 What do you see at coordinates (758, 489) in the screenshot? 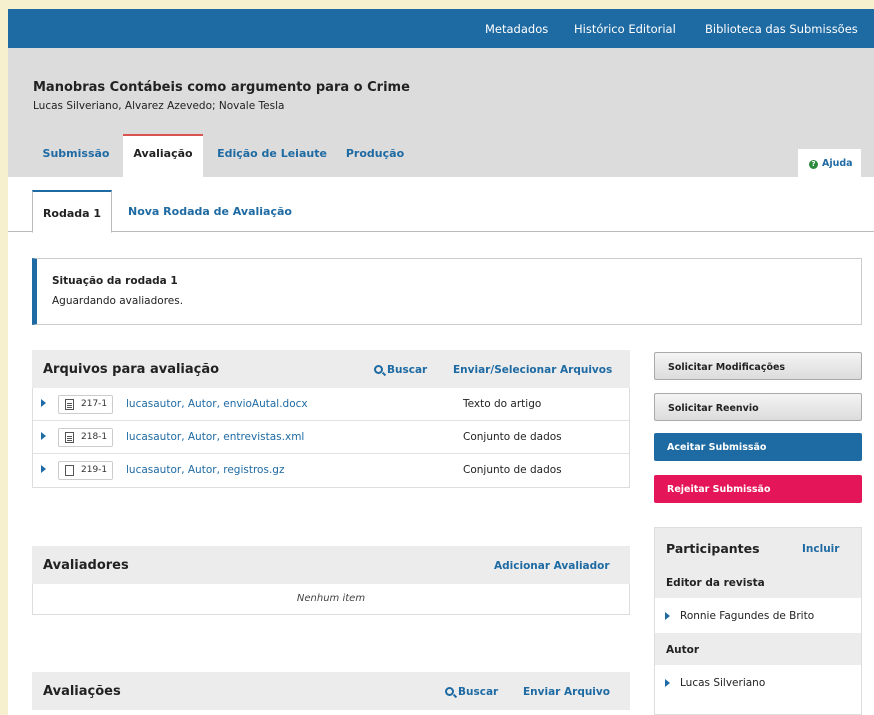
I see `decline-submission-button: Rejeitar Submissão` at bounding box center [758, 489].